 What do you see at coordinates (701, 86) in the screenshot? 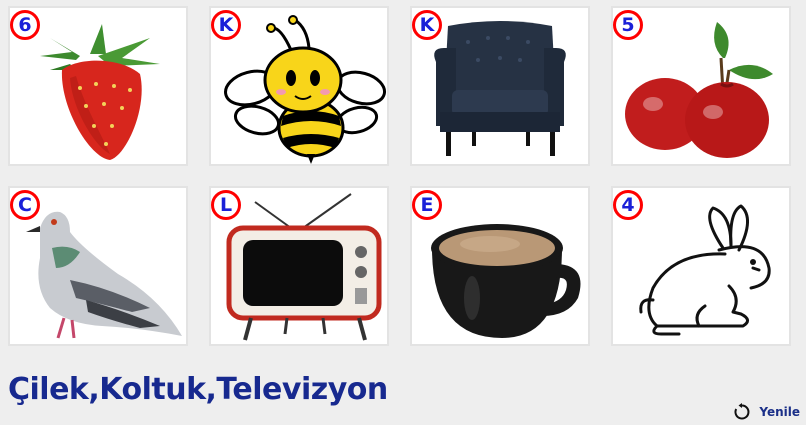
I see `picture-card-apples: 5` at bounding box center [701, 86].